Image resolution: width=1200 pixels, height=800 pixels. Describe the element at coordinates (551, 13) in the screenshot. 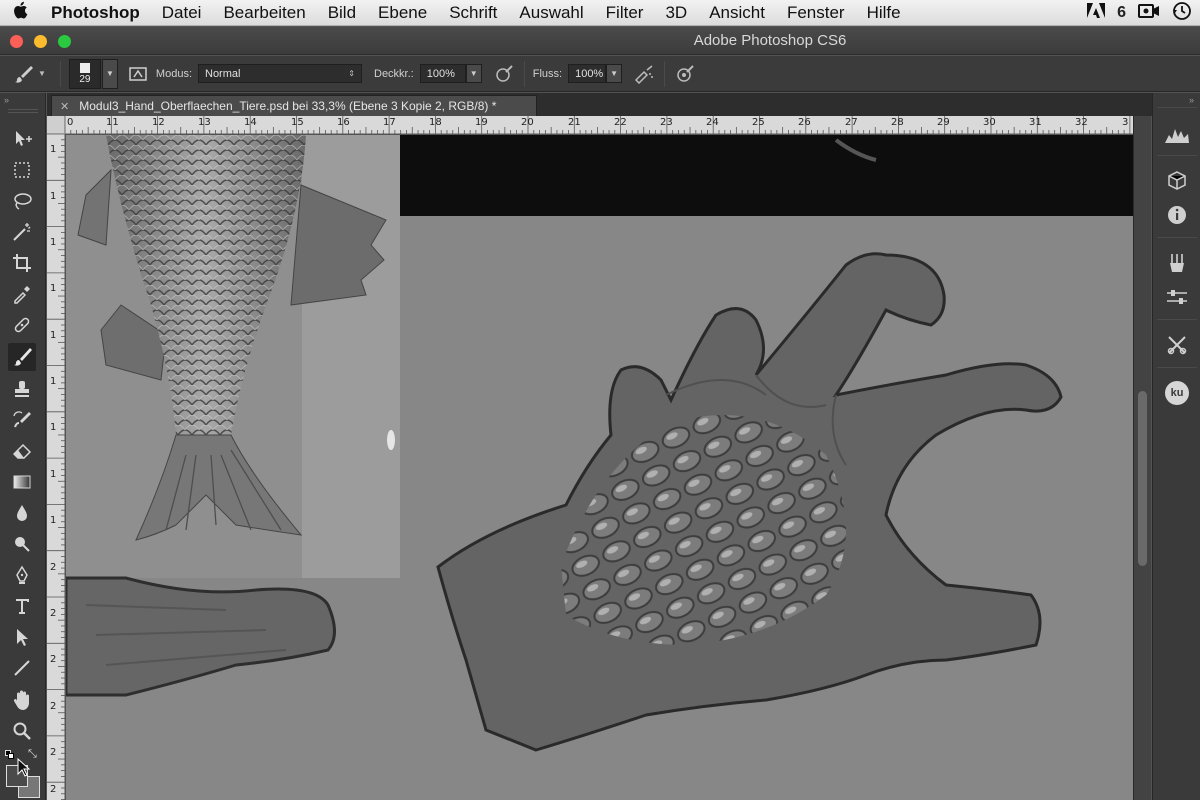

I see `menu-auswahl: Auswahl` at that location.